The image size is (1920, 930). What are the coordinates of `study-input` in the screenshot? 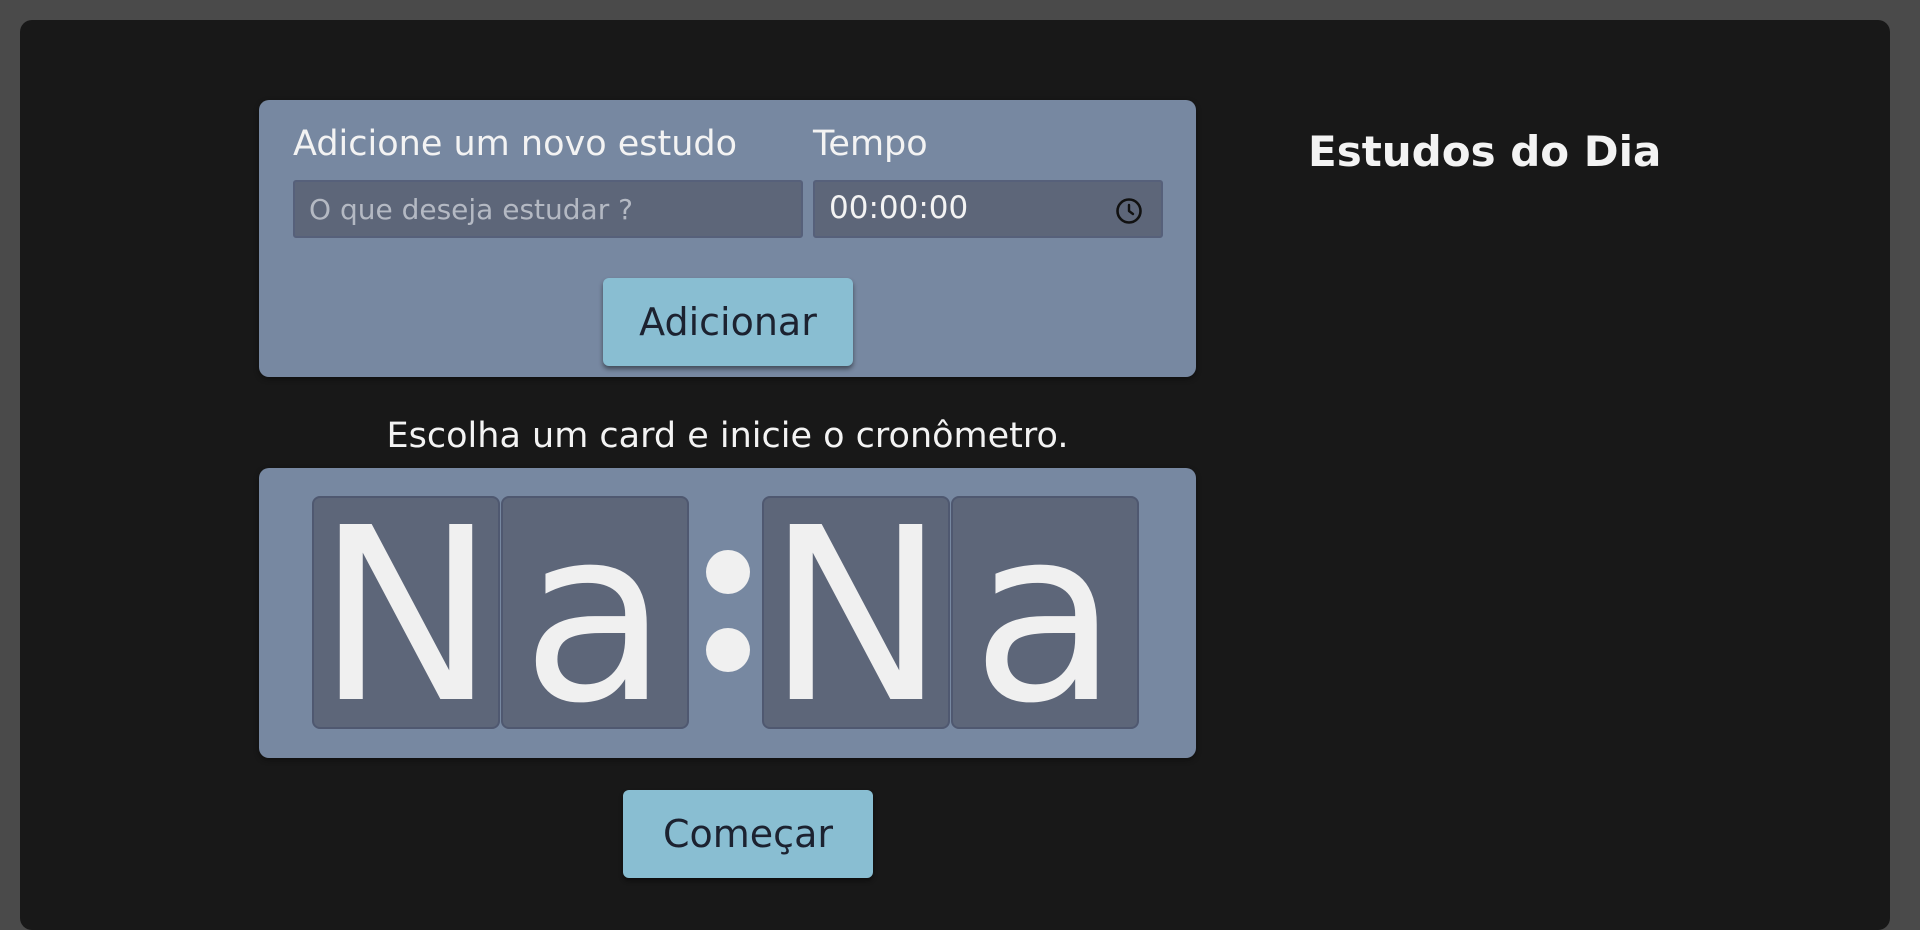 It's located at (548, 209).